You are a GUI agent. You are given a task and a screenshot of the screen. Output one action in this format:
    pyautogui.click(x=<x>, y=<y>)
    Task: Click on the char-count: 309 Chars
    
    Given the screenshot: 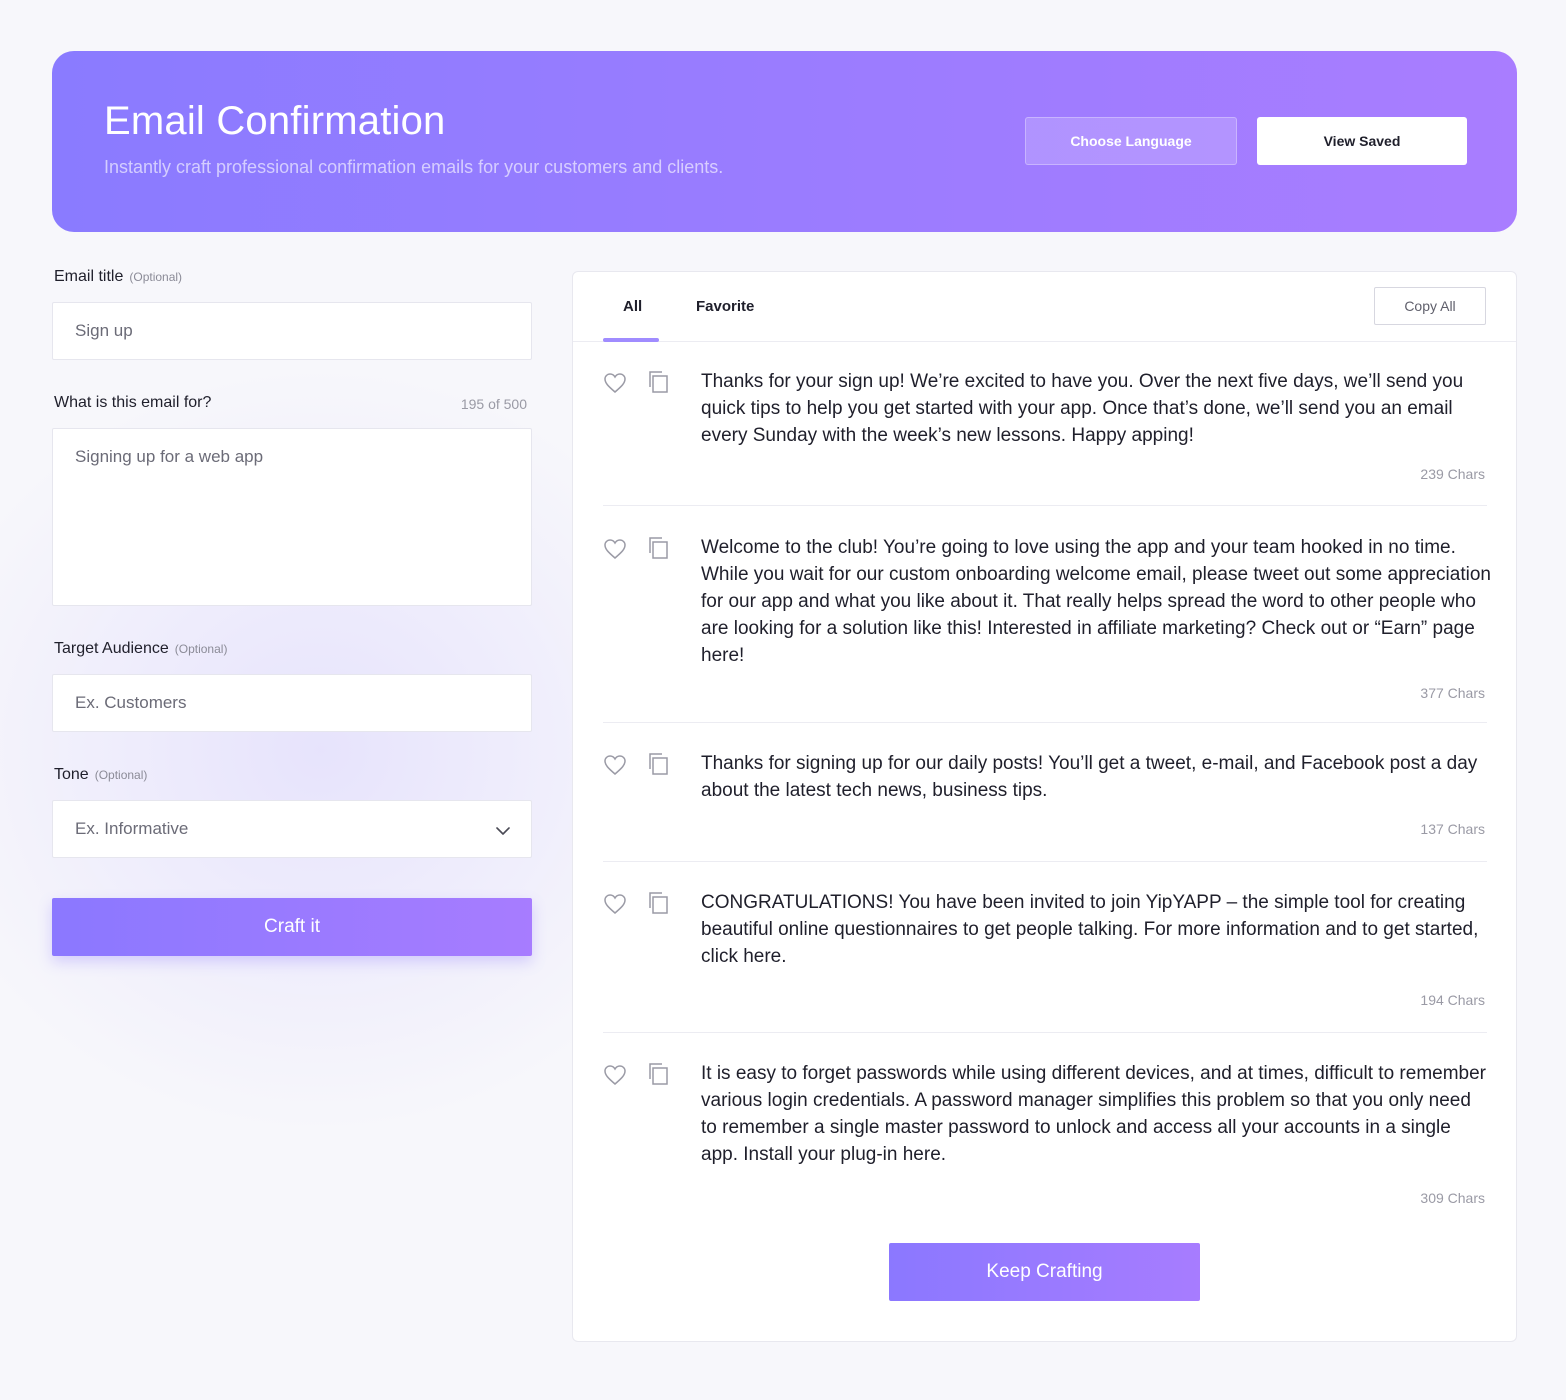 What is the action you would take?
    pyautogui.click(x=1452, y=1198)
    